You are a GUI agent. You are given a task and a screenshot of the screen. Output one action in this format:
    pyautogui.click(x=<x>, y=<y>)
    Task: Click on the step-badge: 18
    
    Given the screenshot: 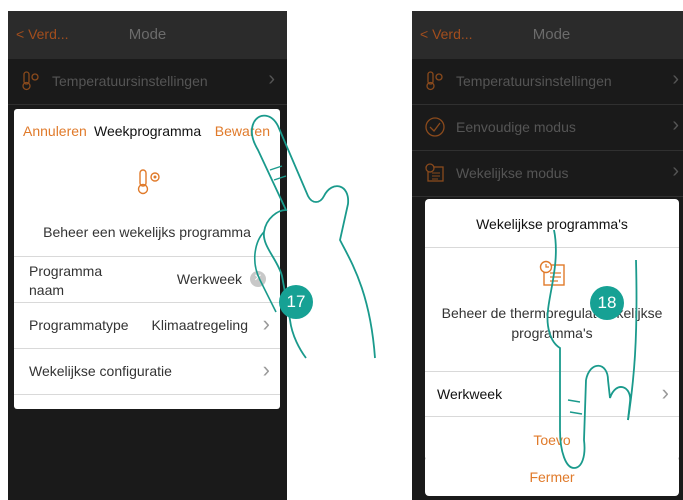 What is the action you would take?
    pyautogui.click(x=607, y=303)
    